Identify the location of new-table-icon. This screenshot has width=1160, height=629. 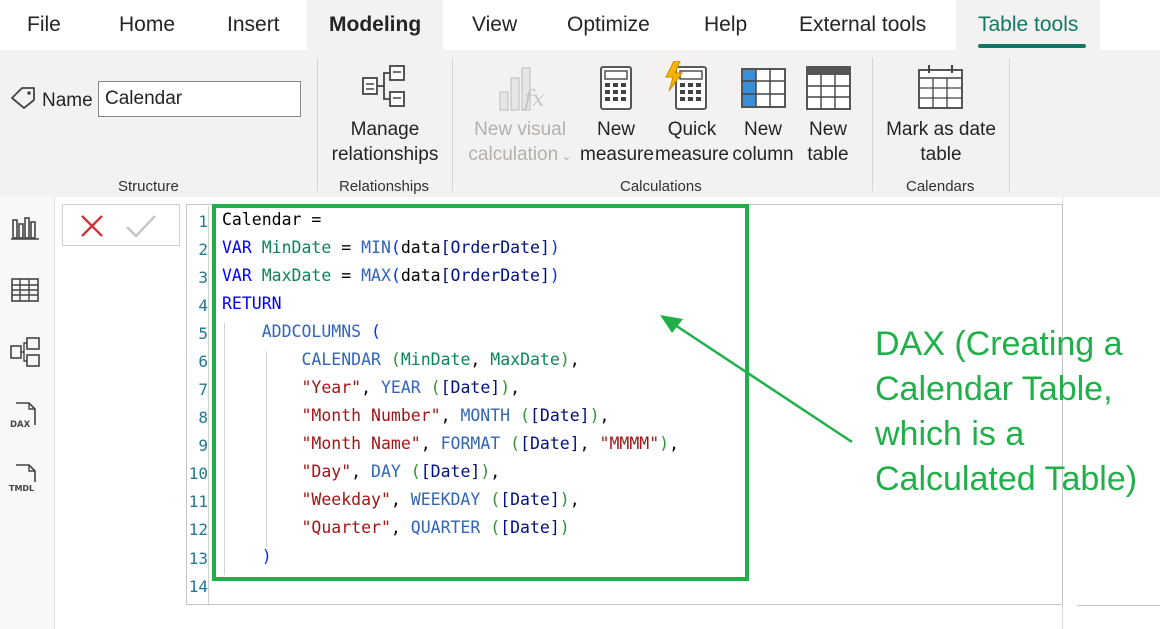
(828, 88).